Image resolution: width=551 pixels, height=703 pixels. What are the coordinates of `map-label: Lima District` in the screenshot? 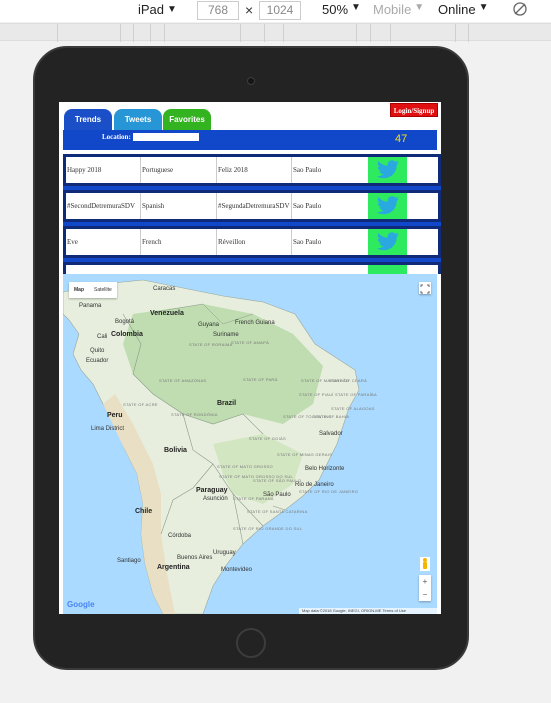 It's located at (108, 429).